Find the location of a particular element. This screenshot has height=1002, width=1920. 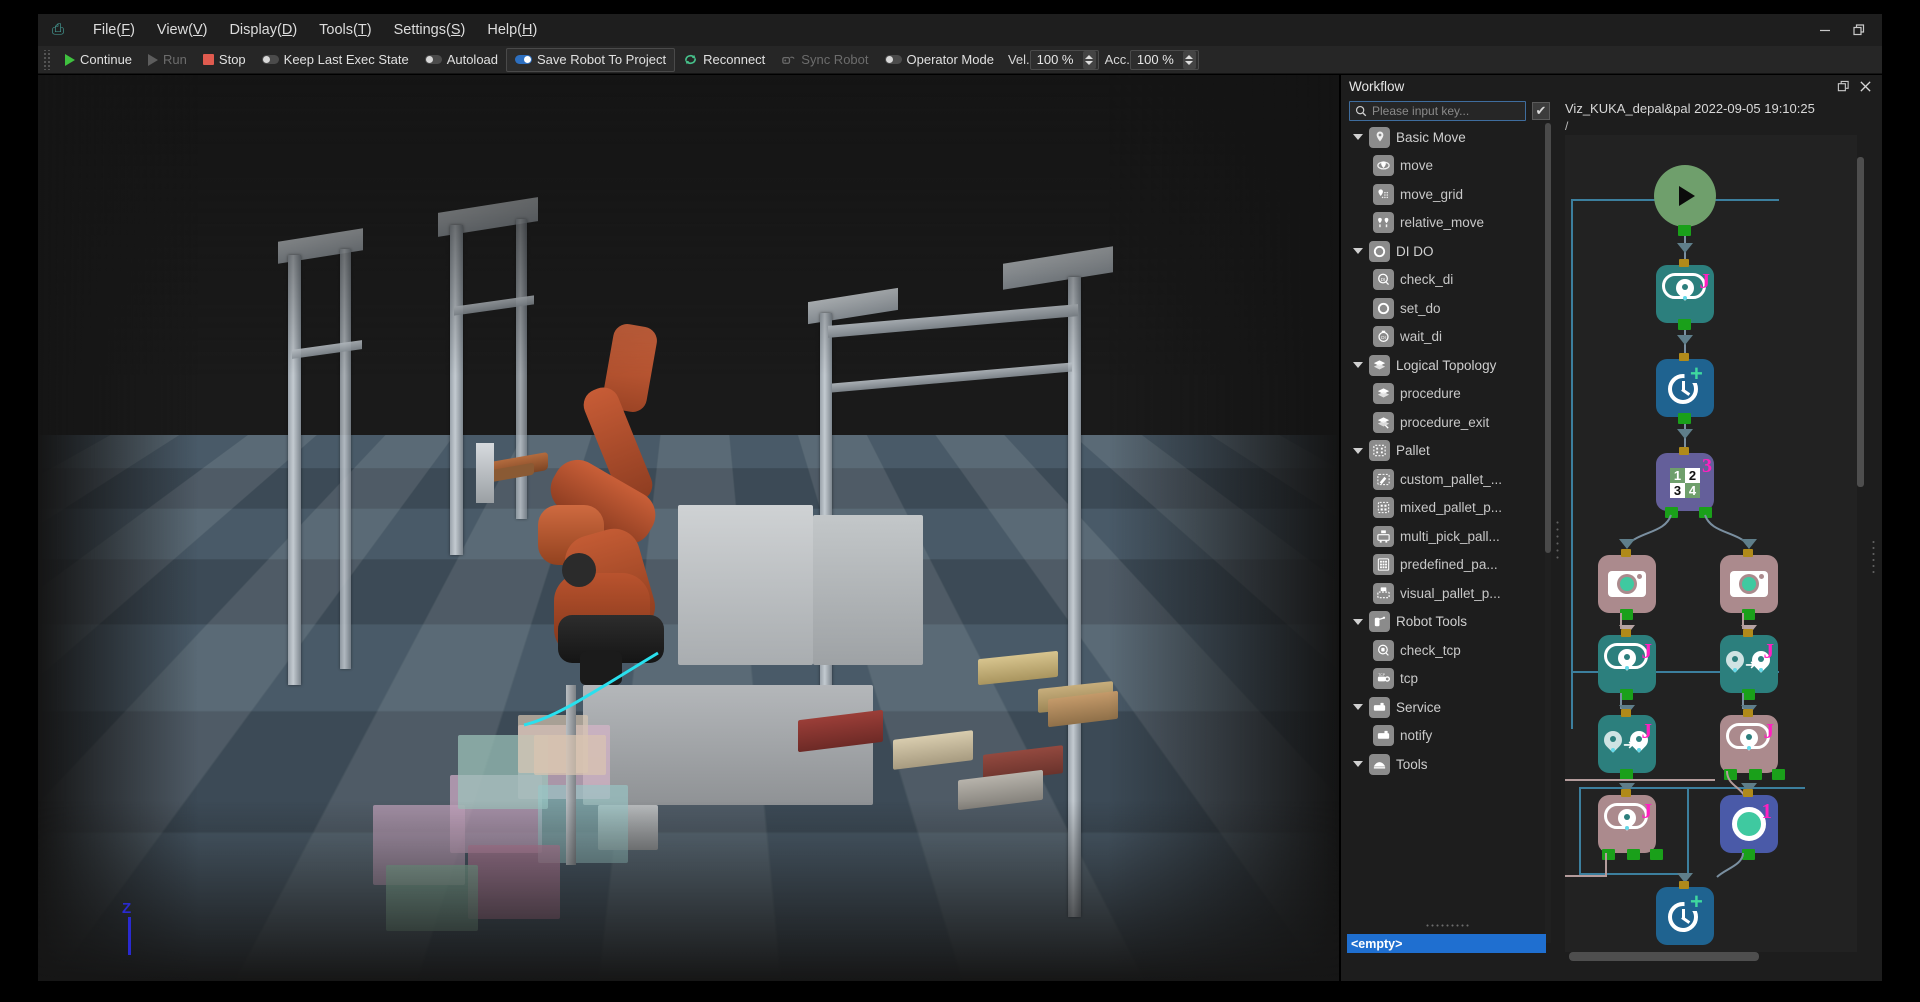

menu-view: View(V) is located at coordinates (182, 30).